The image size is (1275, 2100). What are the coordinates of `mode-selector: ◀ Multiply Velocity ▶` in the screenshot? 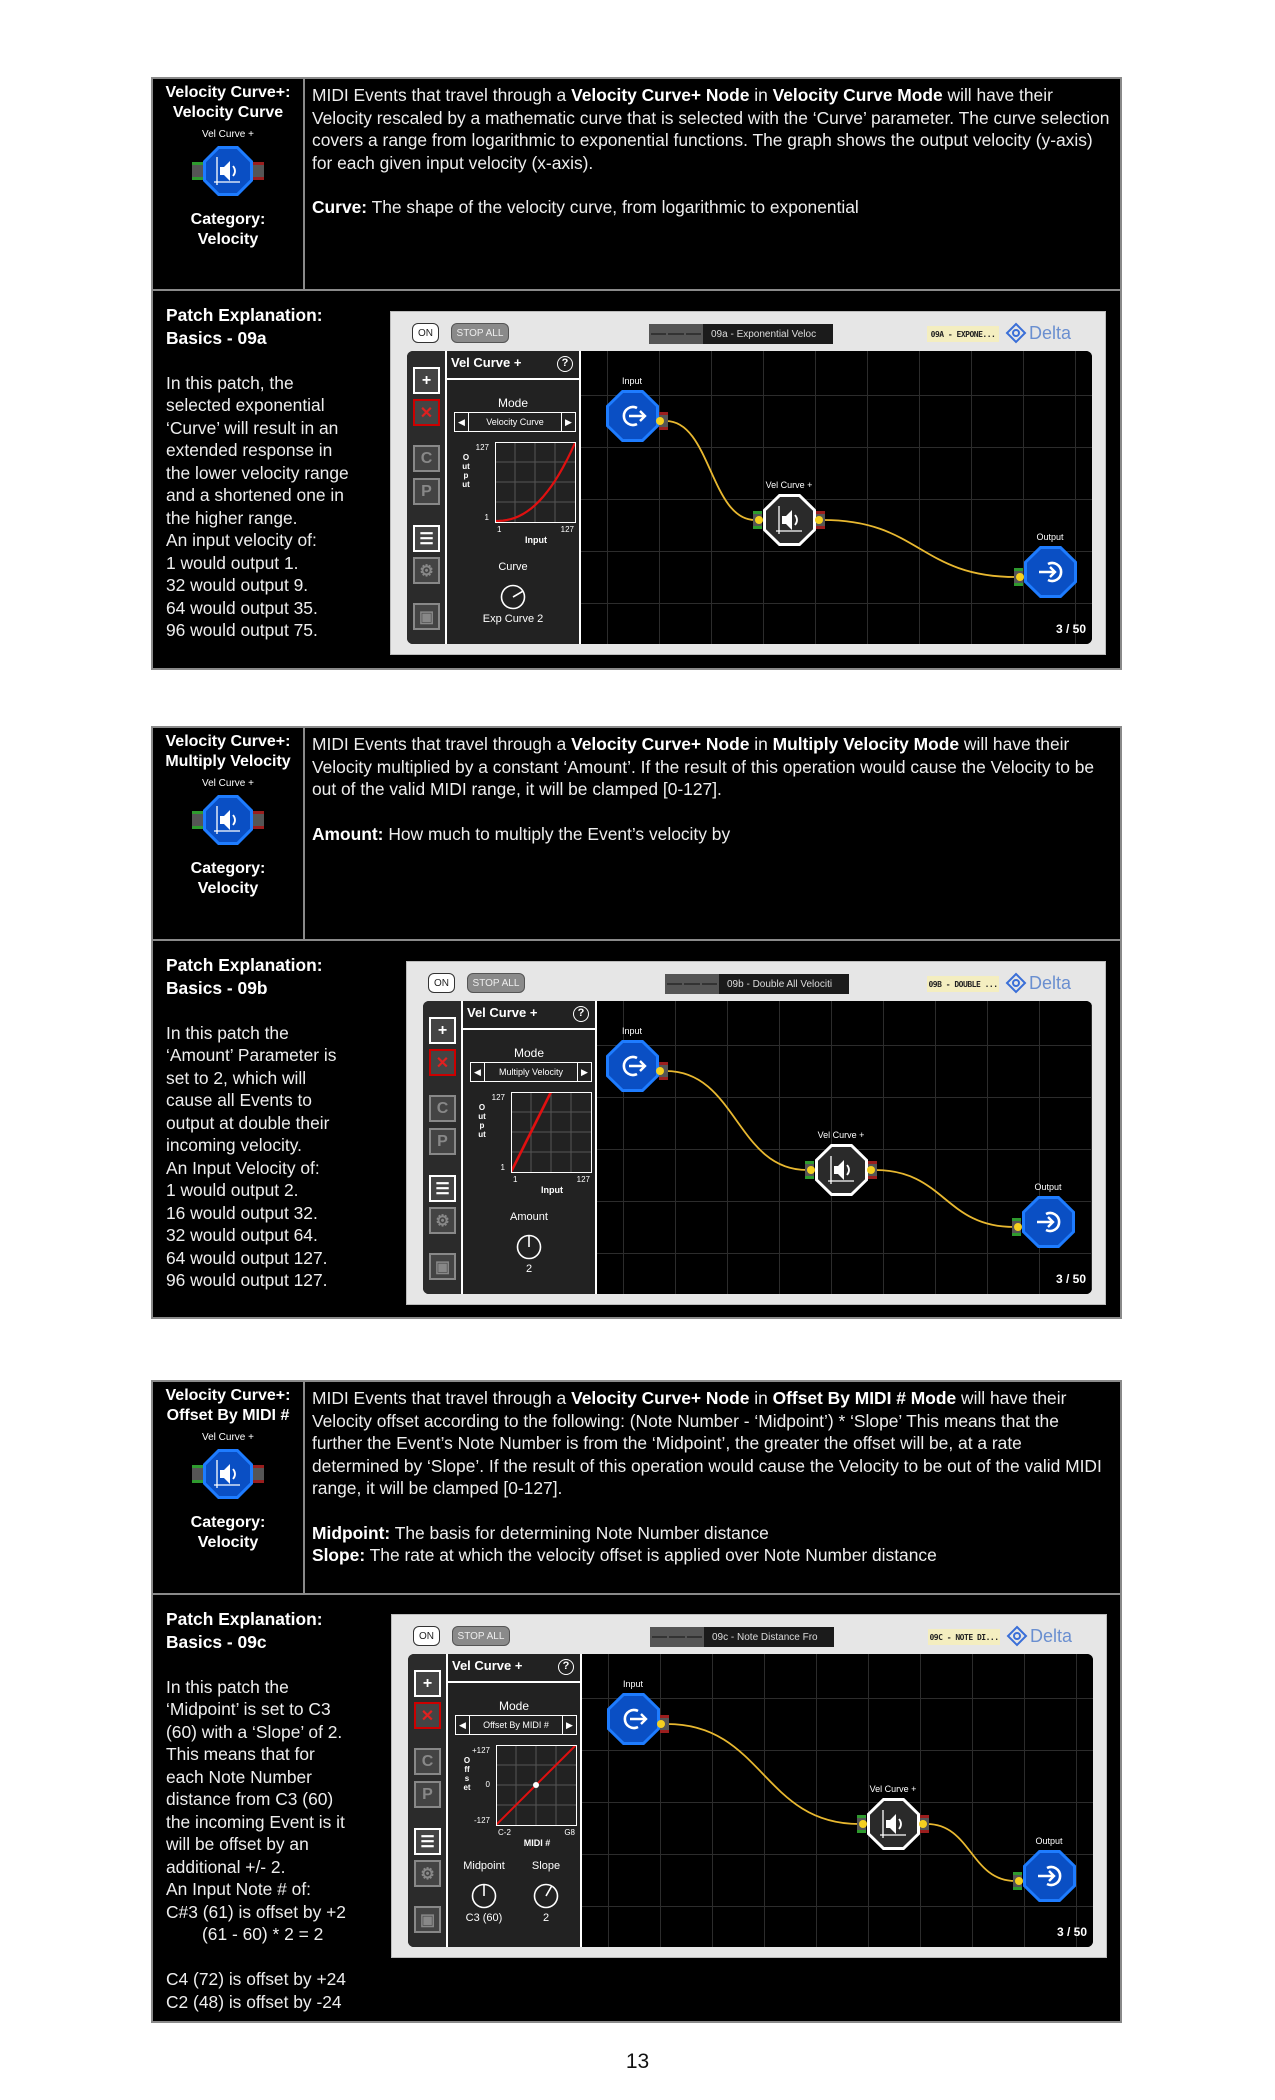 It's located at (531, 1072).